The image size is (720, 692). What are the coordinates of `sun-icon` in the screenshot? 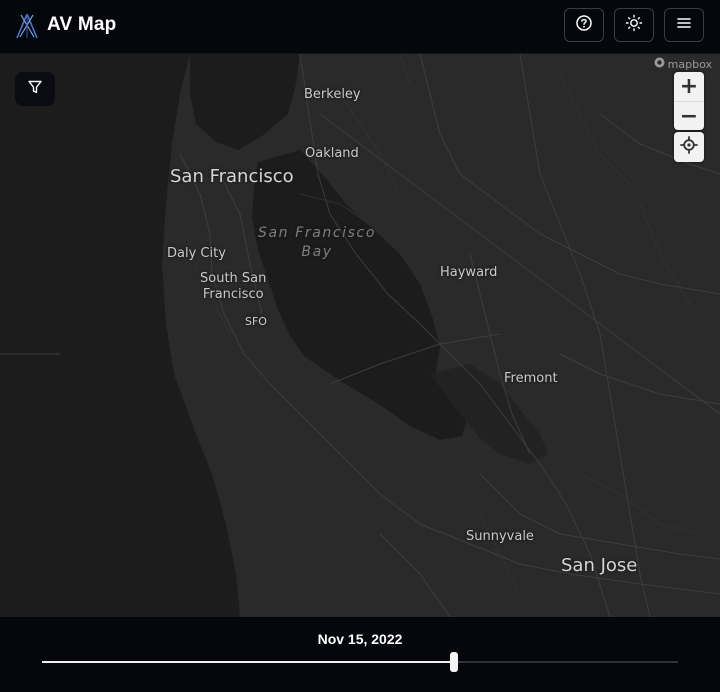 It's located at (634, 25).